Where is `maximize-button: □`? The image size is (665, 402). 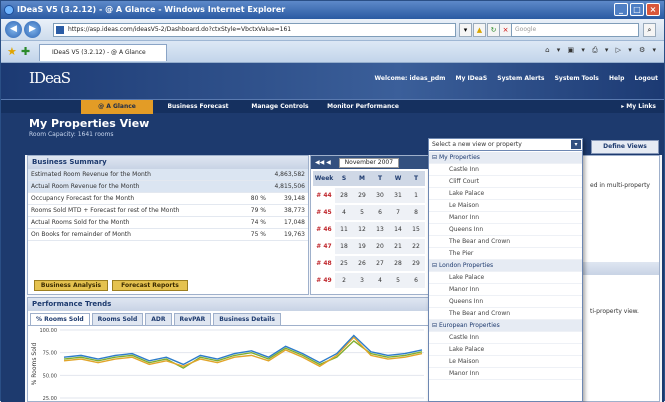
maximize-button: □ is located at coordinates (637, 9).